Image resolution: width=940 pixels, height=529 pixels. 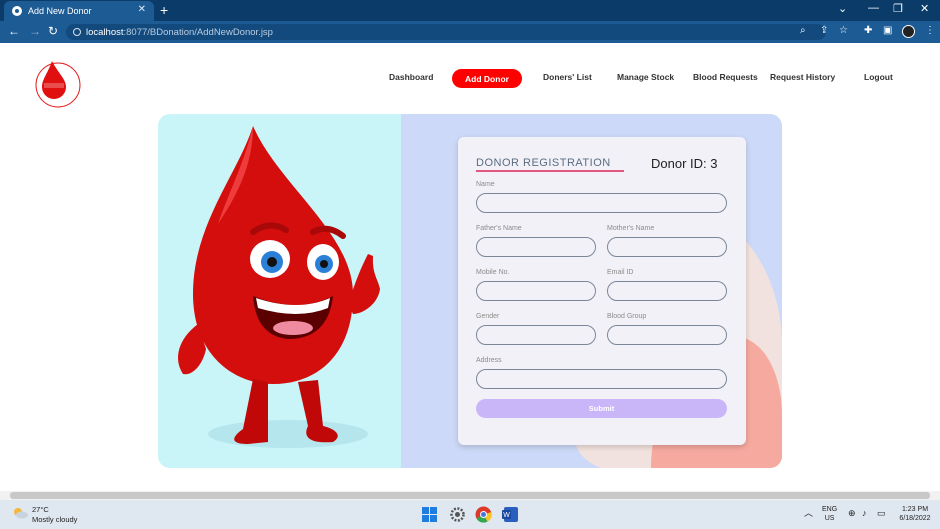 What do you see at coordinates (536, 335) in the screenshot?
I see `gender-input` at bounding box center [536, 335].